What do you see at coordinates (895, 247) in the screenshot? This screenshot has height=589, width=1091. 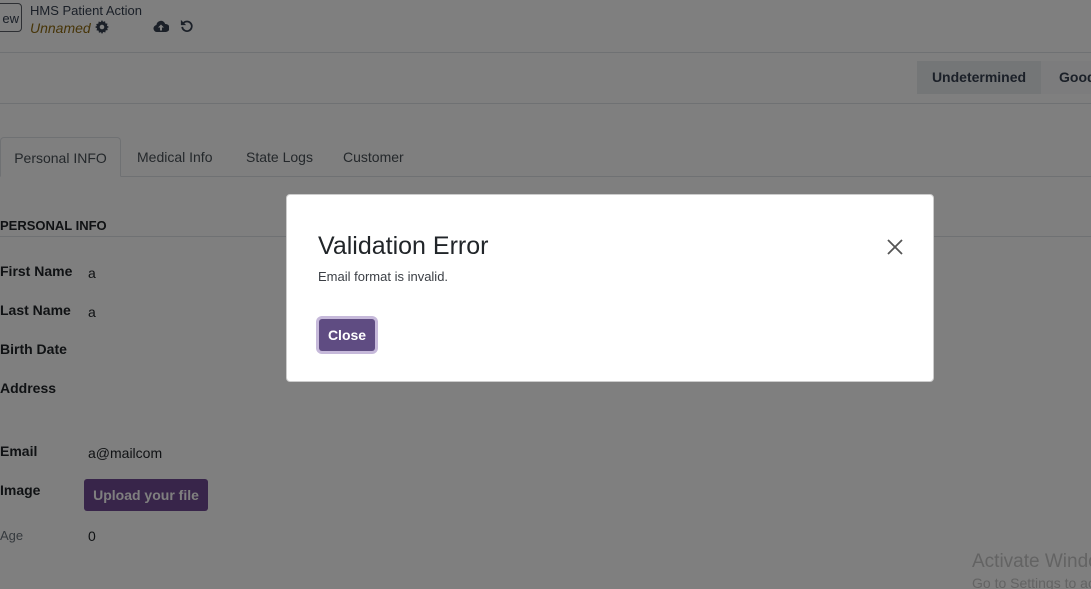 I see `close-icon` at bounding box center [895, 247].